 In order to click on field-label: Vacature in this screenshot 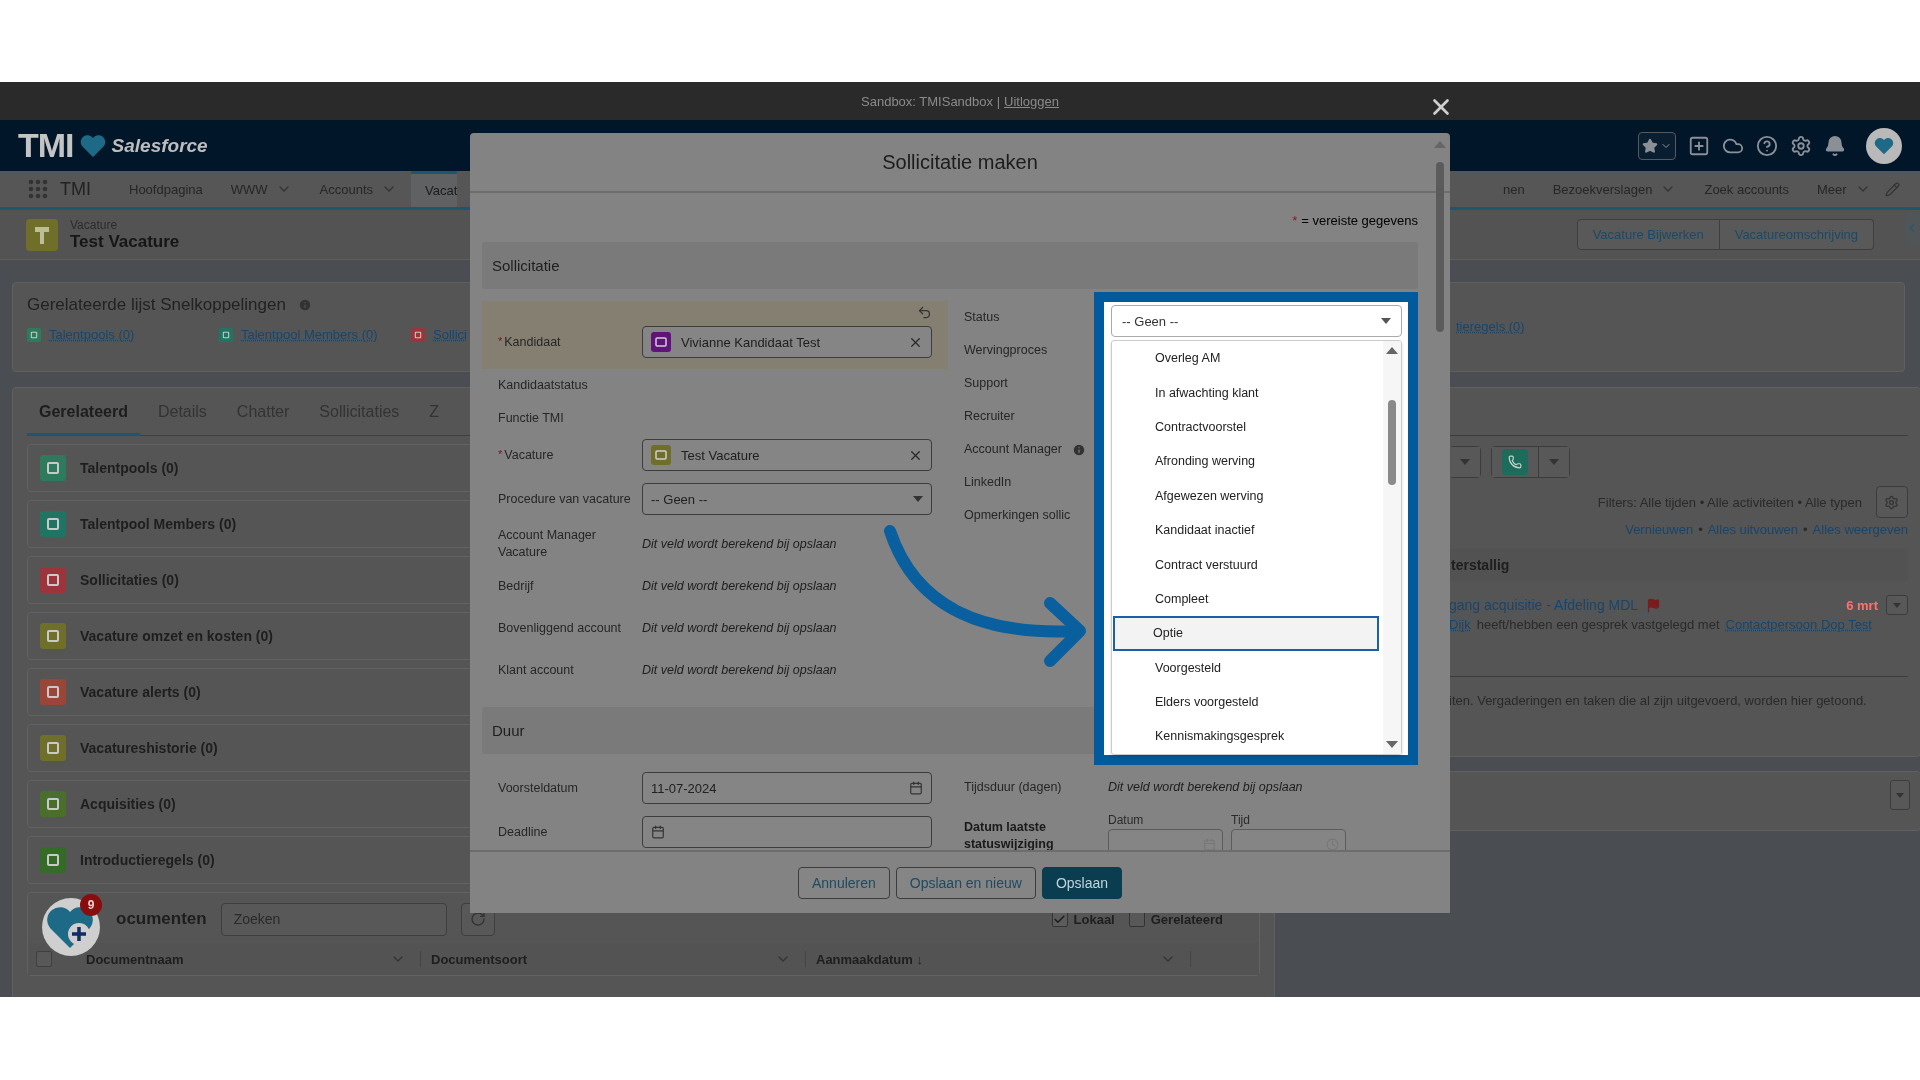, I will do `click(529, 455)`.